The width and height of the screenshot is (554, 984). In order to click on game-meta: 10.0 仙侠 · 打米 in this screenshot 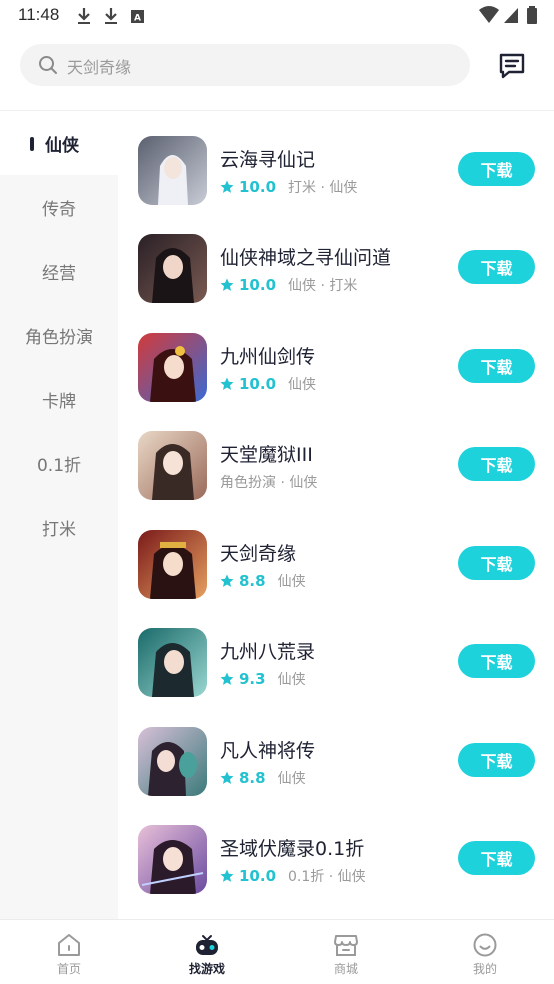, I will do `click(288, 285)`.